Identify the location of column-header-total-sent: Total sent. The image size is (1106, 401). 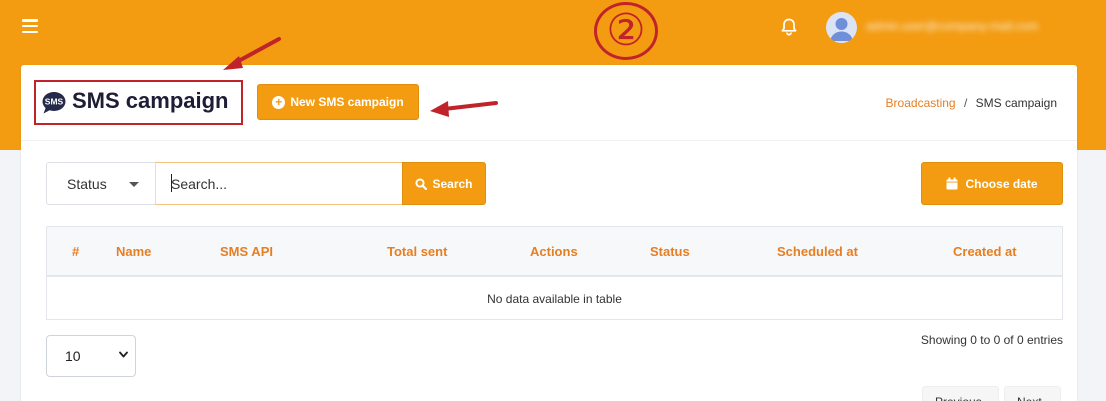
(417, 251).